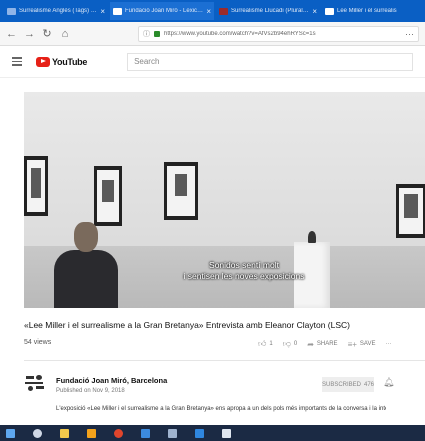 This screenshot has height=441, width=425. What do you see at coordinates (199, 433) in the screenshot?
I see `photos-icon` at bounding box center [199, 433].